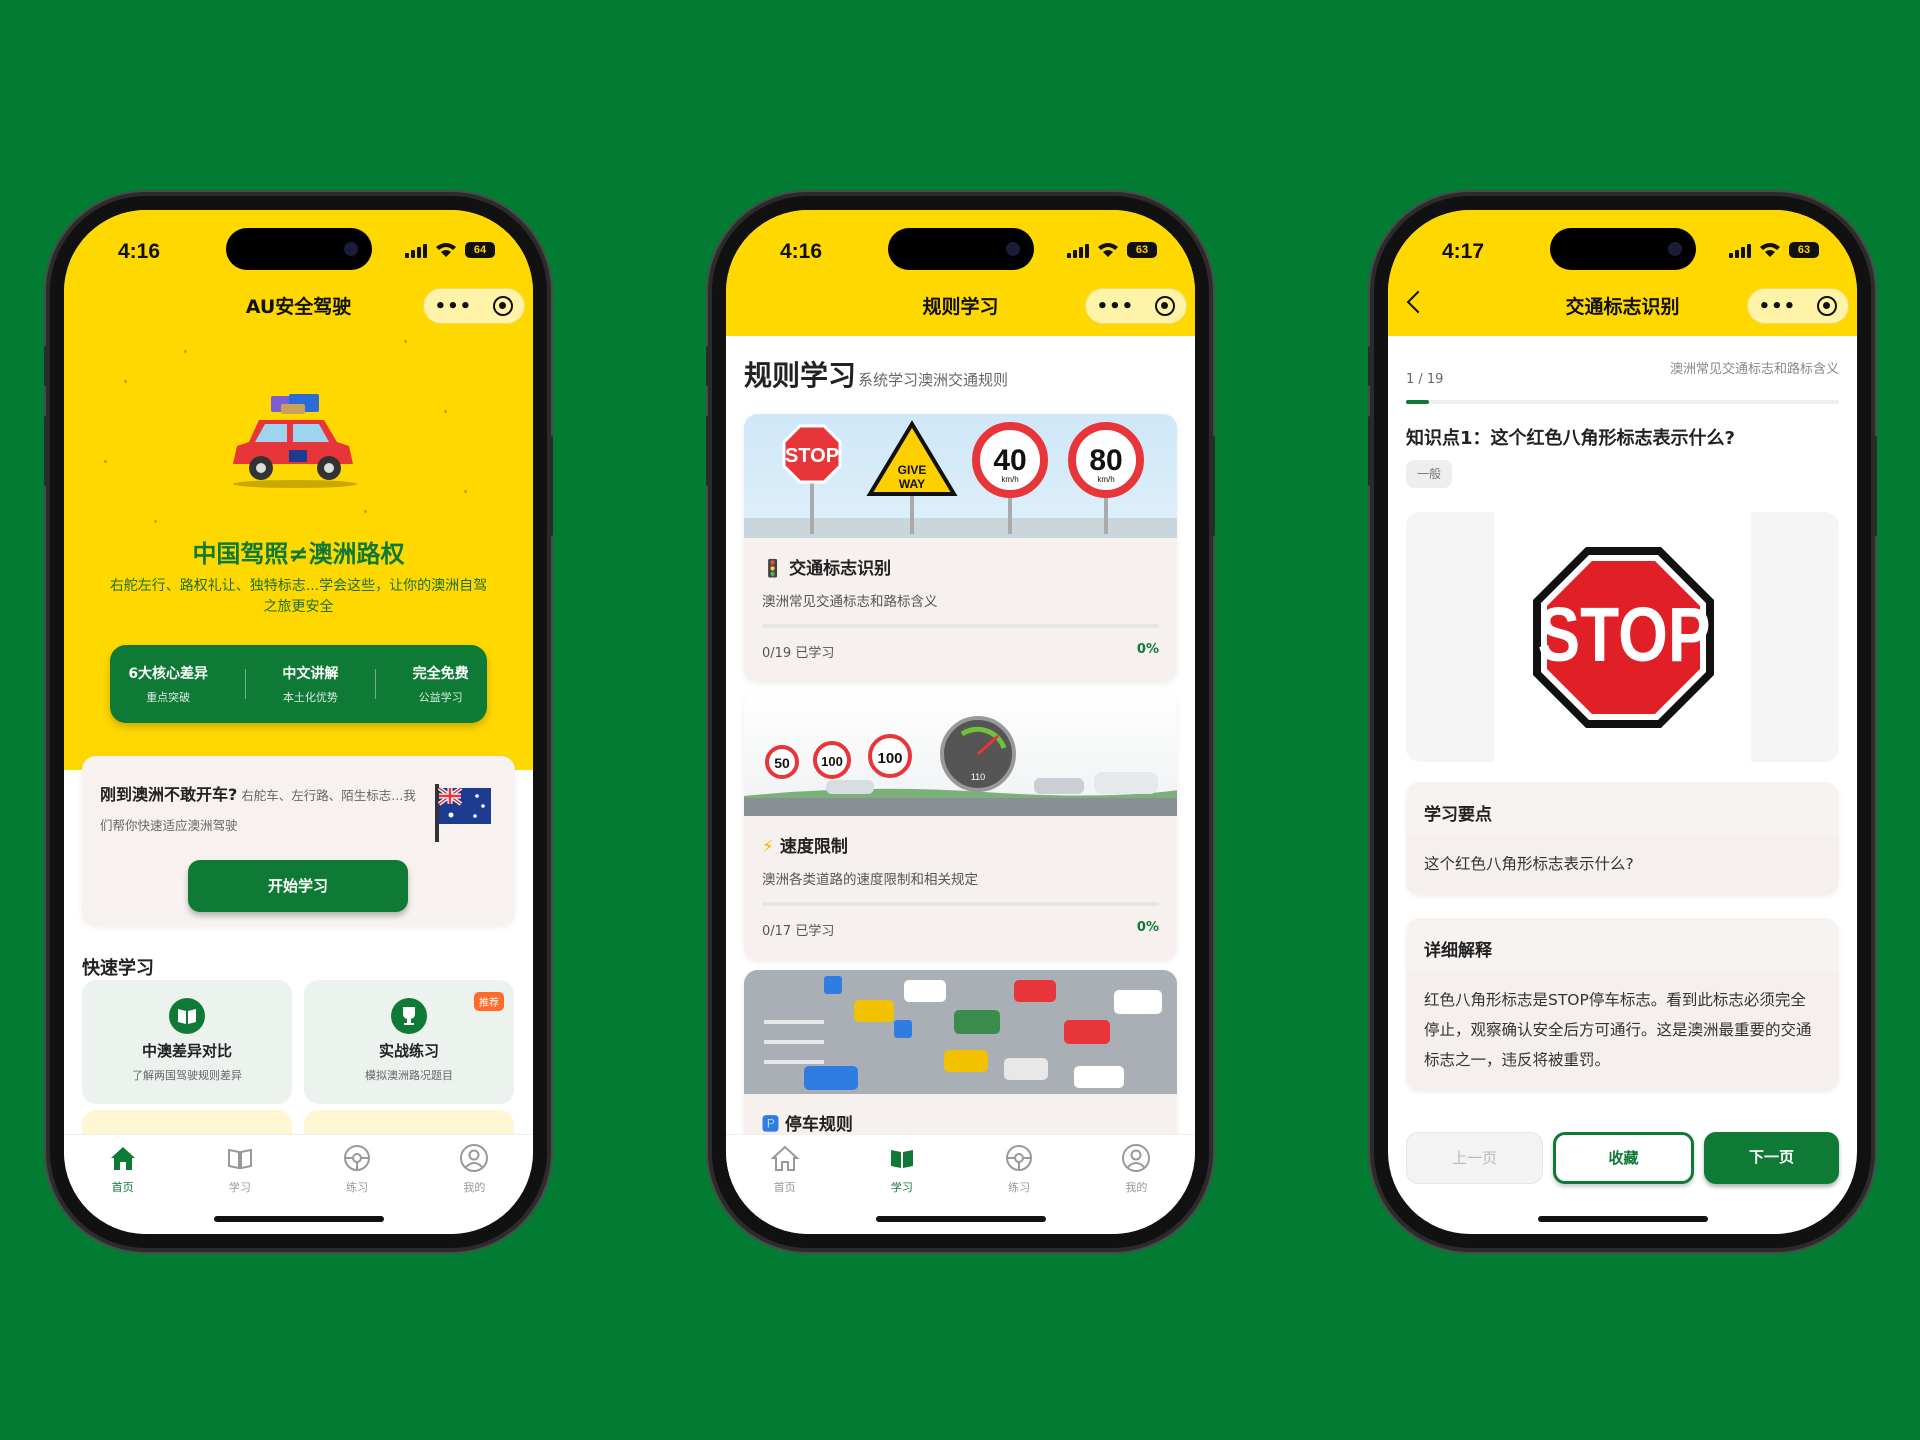  I want to click on battery-icon: 63, so click(1142, 250).